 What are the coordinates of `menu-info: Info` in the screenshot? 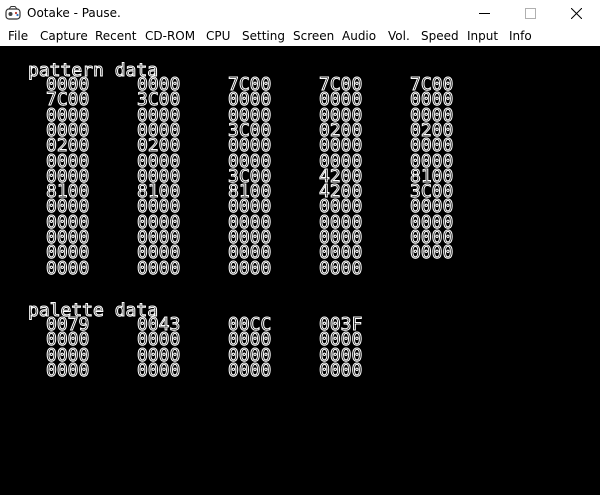 It's located at (520, 36).